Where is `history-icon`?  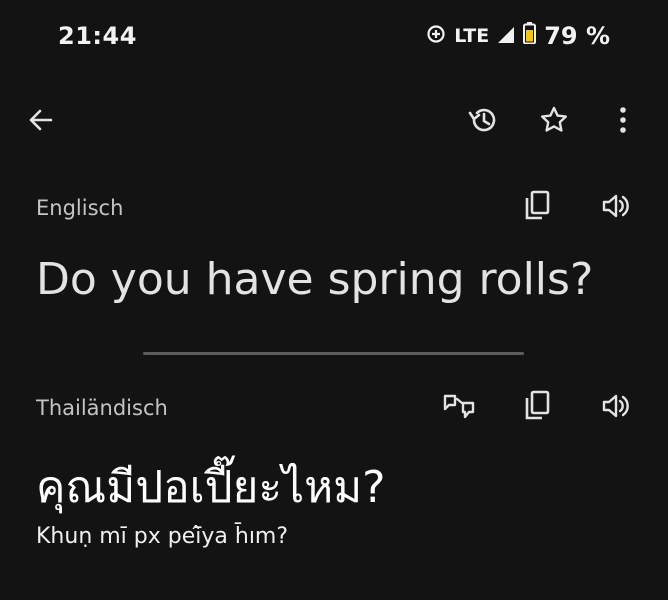
history-icon is located at coordinates (483, 122).